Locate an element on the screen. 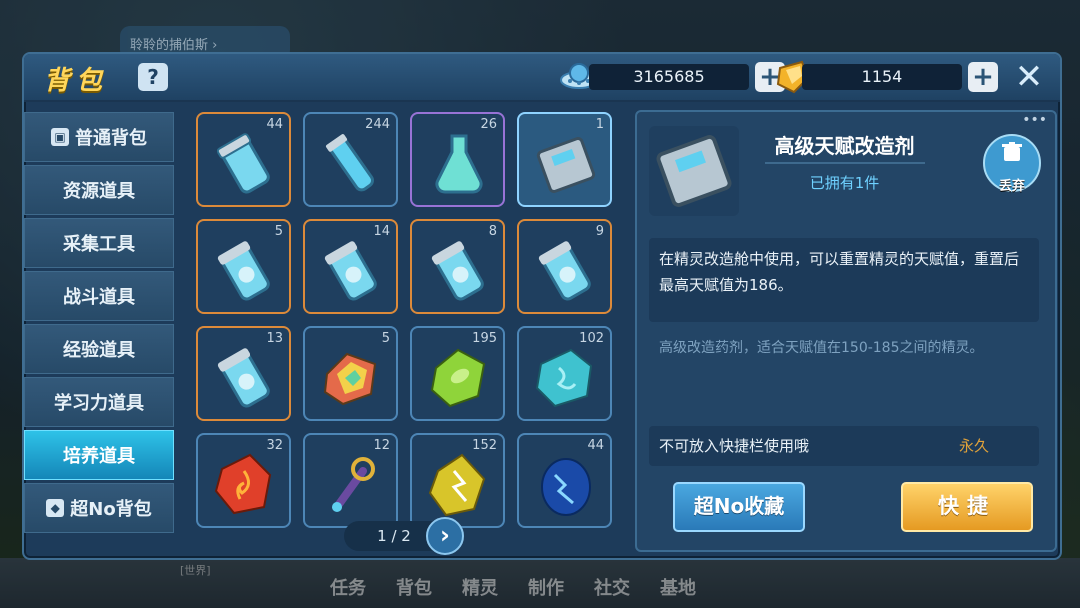  cyan-rune-stone-icon is located at coordinates (564, 378).